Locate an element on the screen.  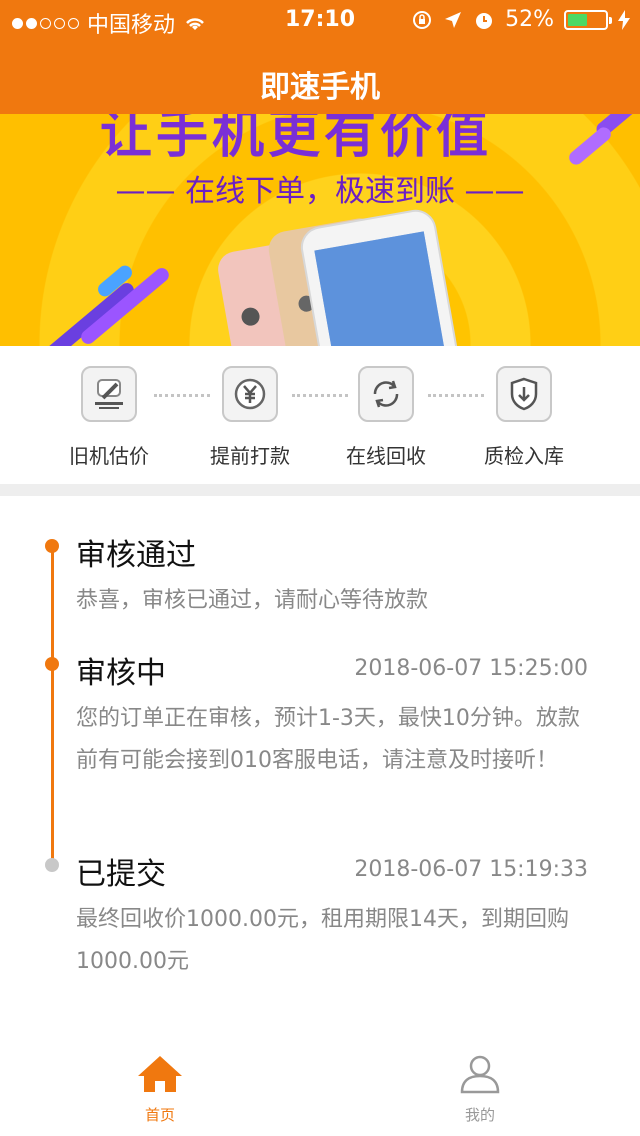
step-label: 提前打款 is located at coordinates (250, 456).